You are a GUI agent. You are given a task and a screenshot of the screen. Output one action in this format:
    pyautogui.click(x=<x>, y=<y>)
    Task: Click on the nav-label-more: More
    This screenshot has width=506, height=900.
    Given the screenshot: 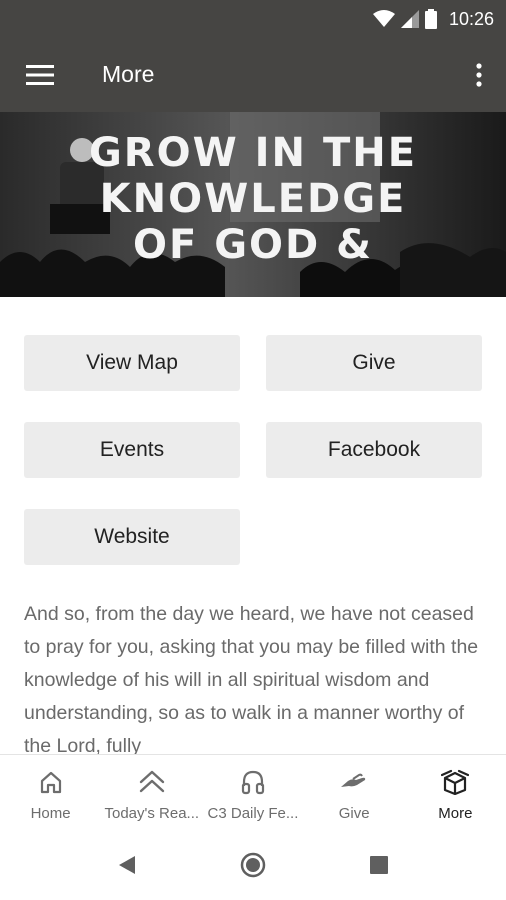 What is the action you would take?
    pyautogui.click(x=455, y=813)
    